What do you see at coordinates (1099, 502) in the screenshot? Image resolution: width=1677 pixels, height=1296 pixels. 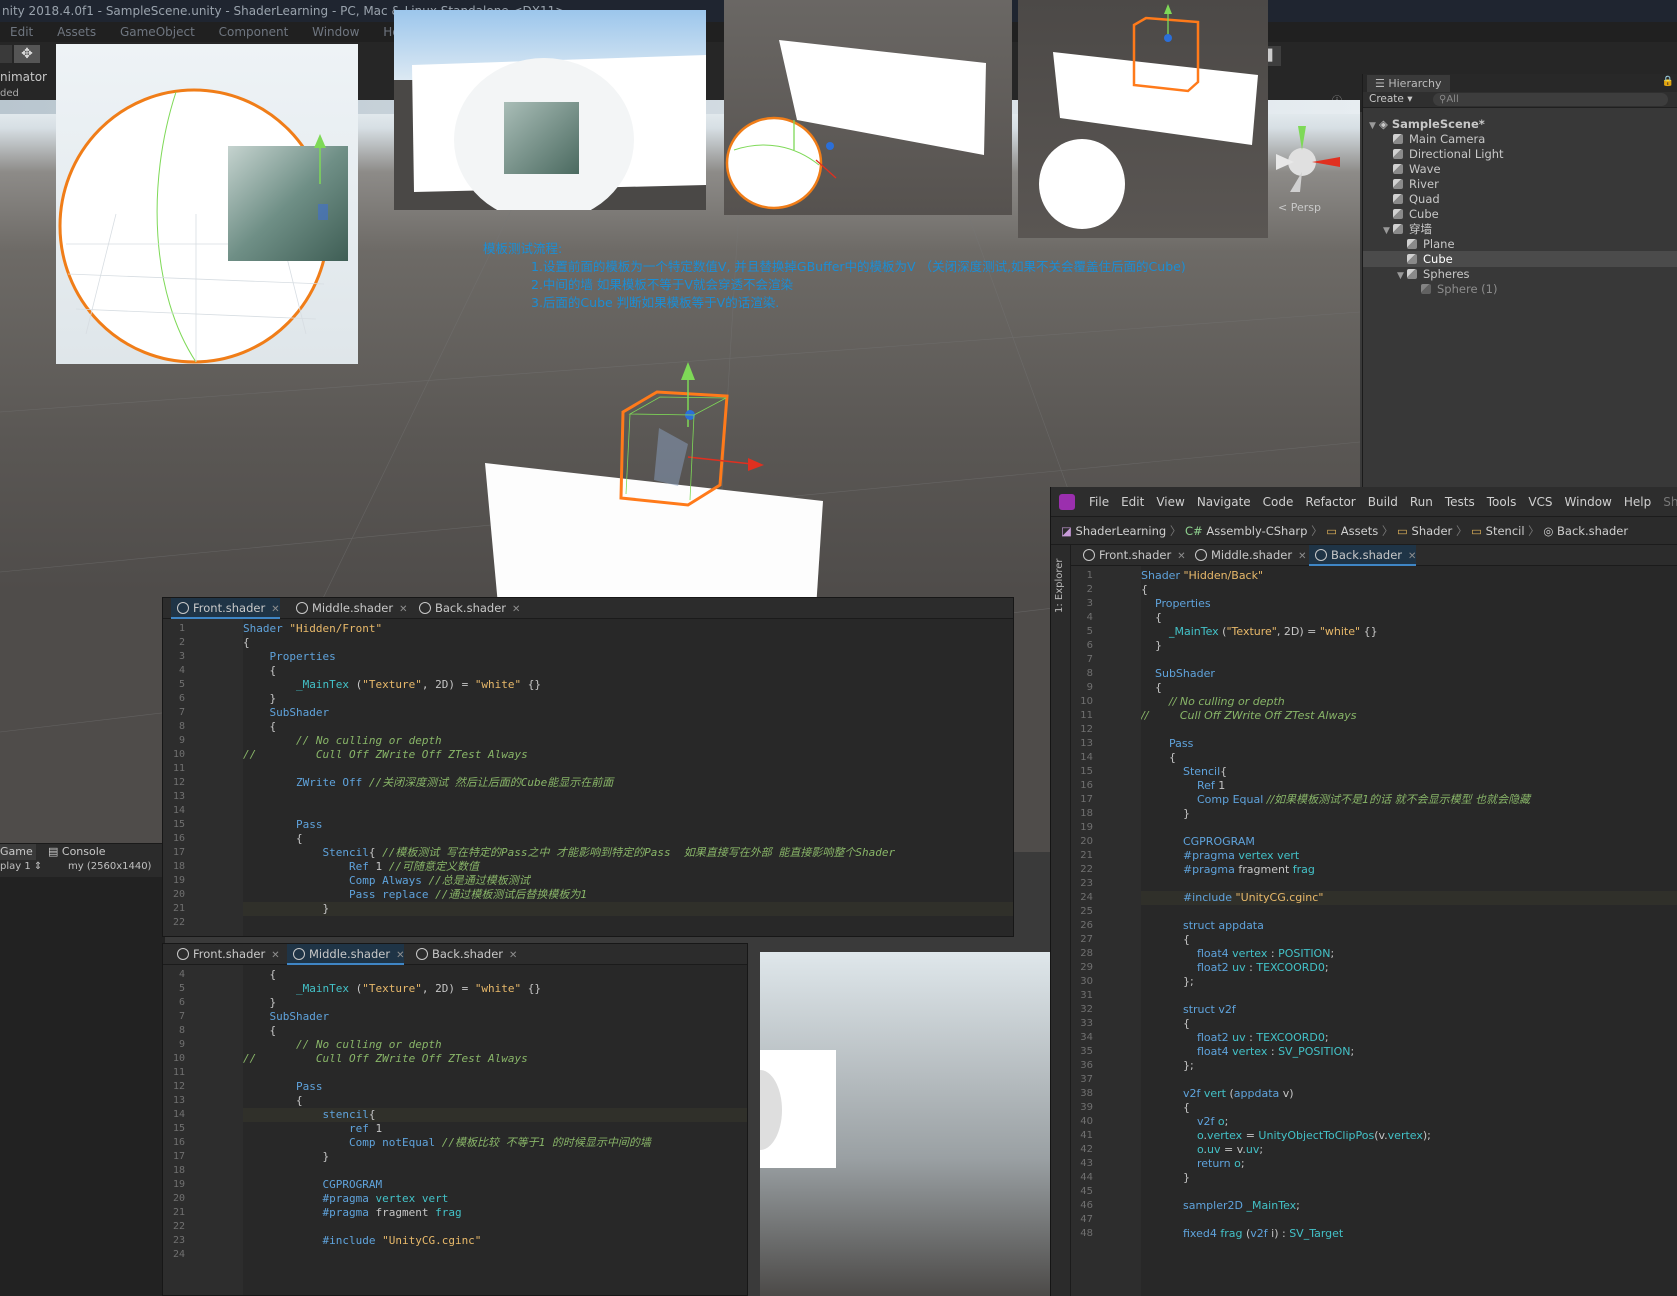 I see `ide-menu-item: File` at bounding box center [1099, 502].